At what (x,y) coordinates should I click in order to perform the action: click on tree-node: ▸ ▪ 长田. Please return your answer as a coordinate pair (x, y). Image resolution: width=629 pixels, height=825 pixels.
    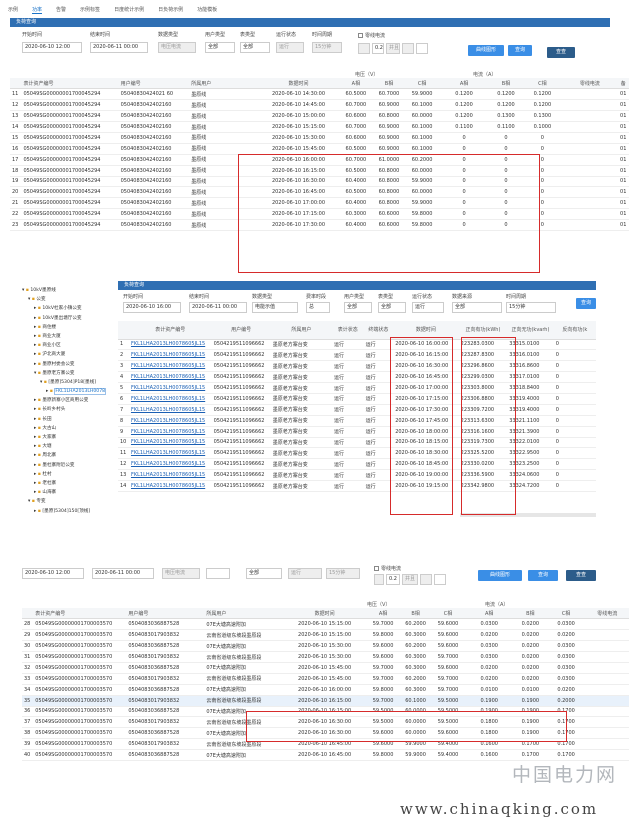
    Looking at the image, I should click on (69, 419).